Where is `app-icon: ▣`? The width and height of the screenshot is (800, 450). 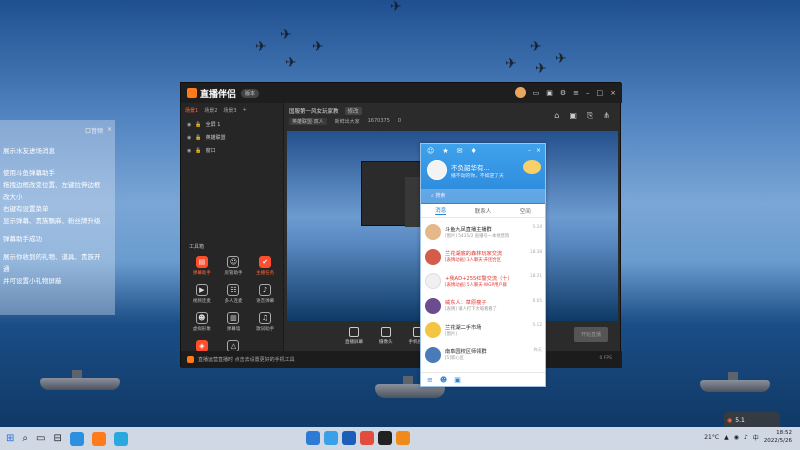 app-icon: ▣ is located at coordinates (457, 380).